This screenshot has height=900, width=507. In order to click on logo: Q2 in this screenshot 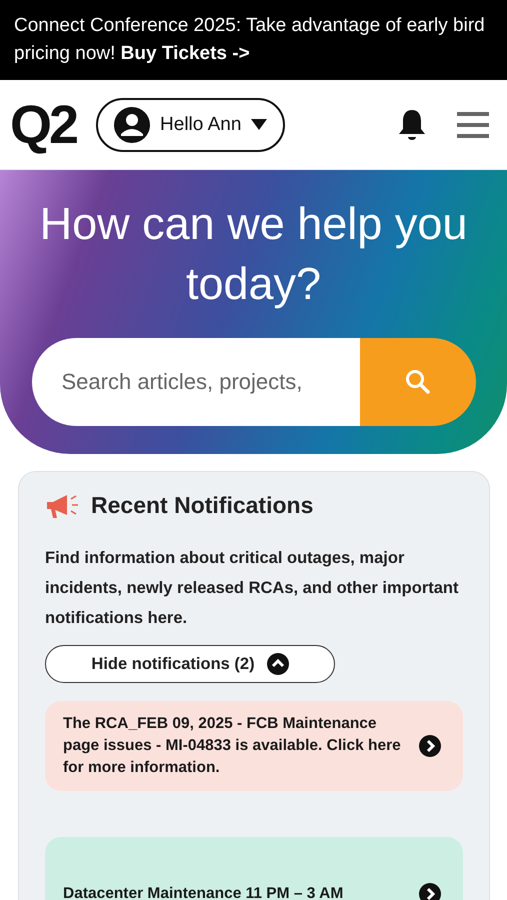, I will do `click(43, 125)`.